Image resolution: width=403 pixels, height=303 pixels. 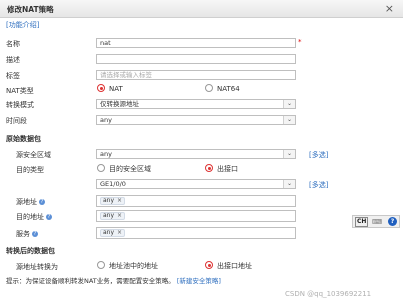 What do you see at coordinates (228, 89) in the screenshot?
I see `nat-type-option-nat64: NAT64` at bounding box center [228, 89].